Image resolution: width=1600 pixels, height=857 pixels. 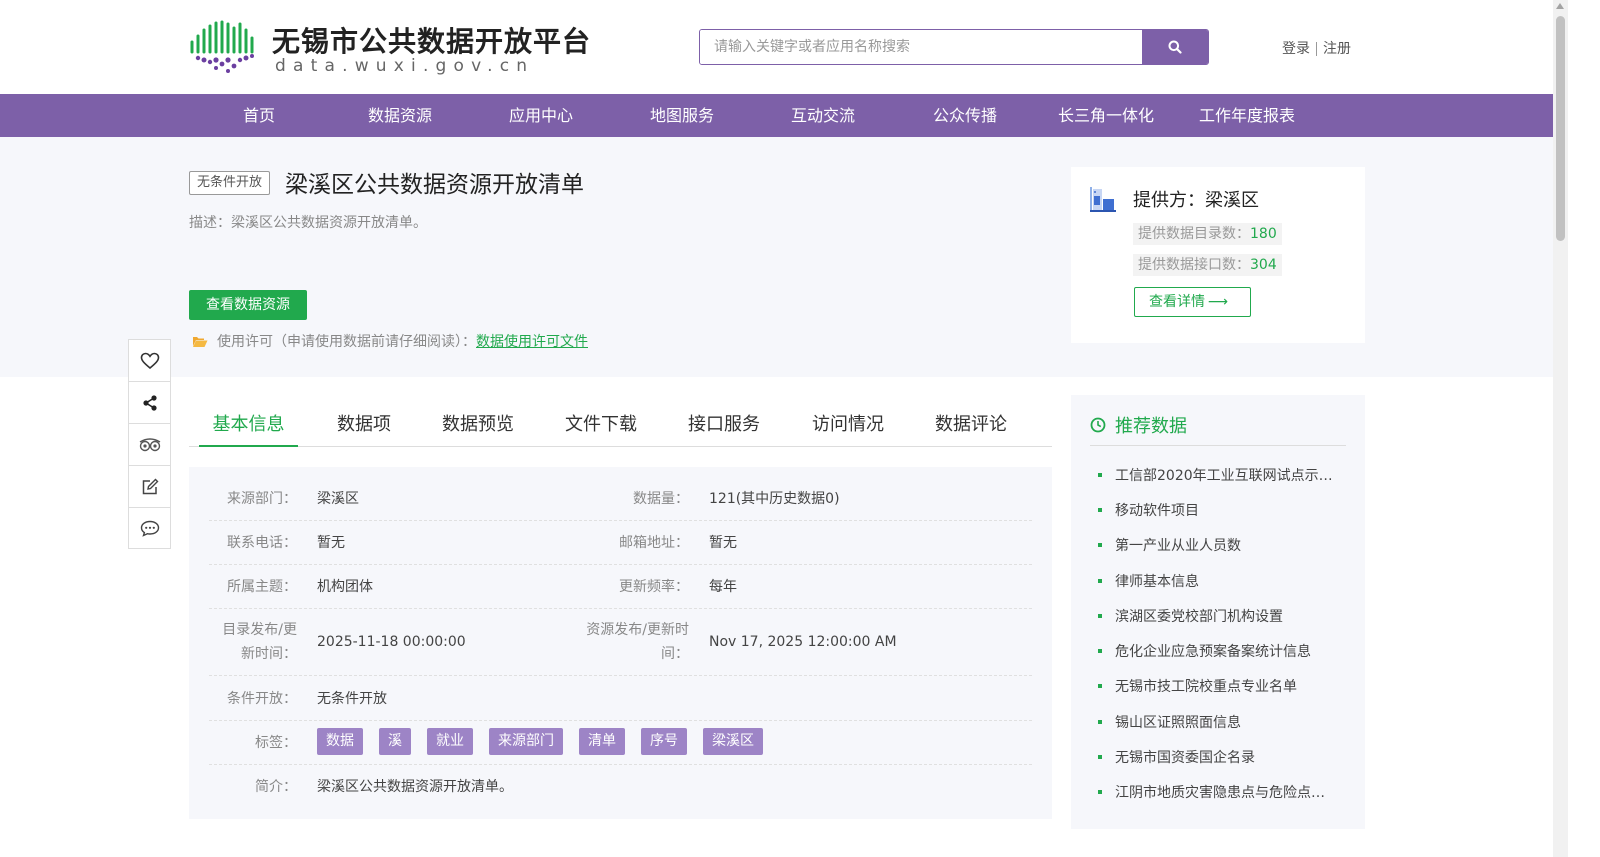 What do you see at coordinates (262, 587) in the screenshot?
I see `theme-label: 所属主题：` at bounding box center [262, 587].